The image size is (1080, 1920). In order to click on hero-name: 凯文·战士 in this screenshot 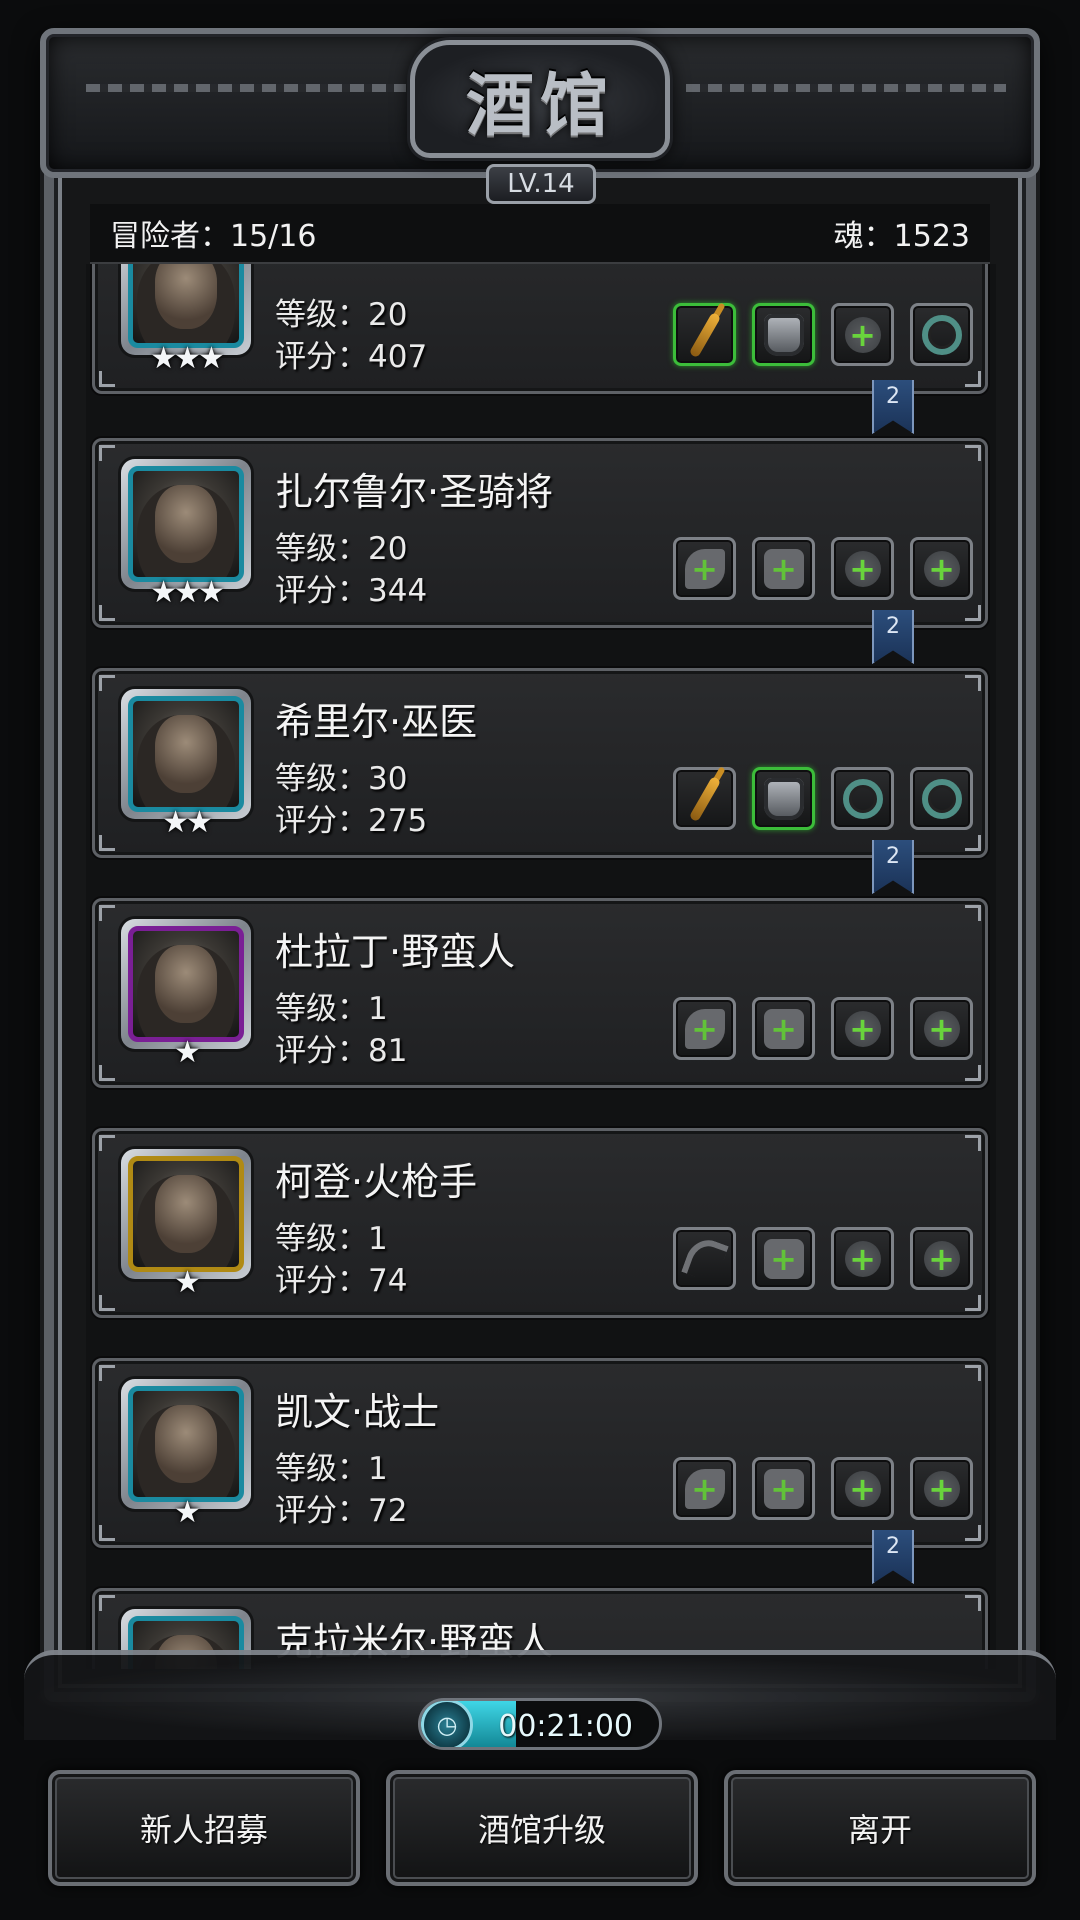, I will do `click(357, 1412)`.